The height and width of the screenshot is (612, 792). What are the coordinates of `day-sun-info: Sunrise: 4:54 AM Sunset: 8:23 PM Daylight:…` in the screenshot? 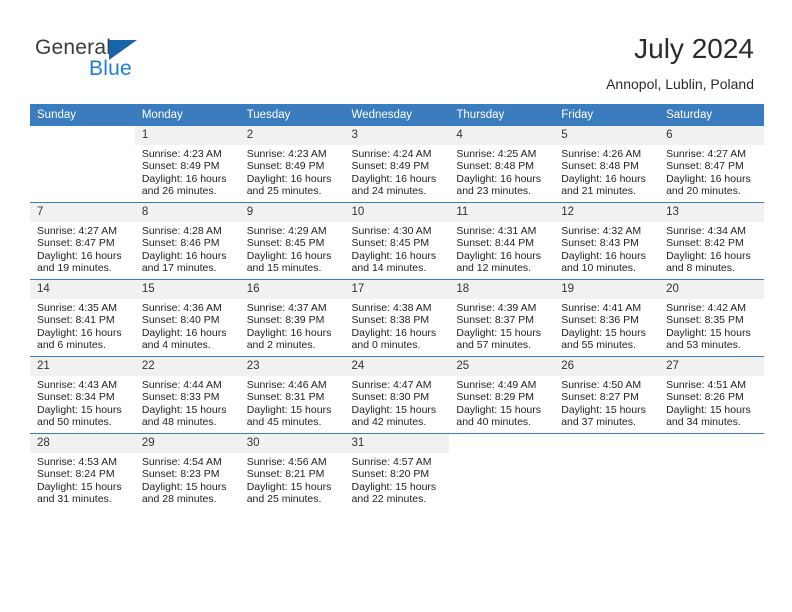 It's located at (187, 479).